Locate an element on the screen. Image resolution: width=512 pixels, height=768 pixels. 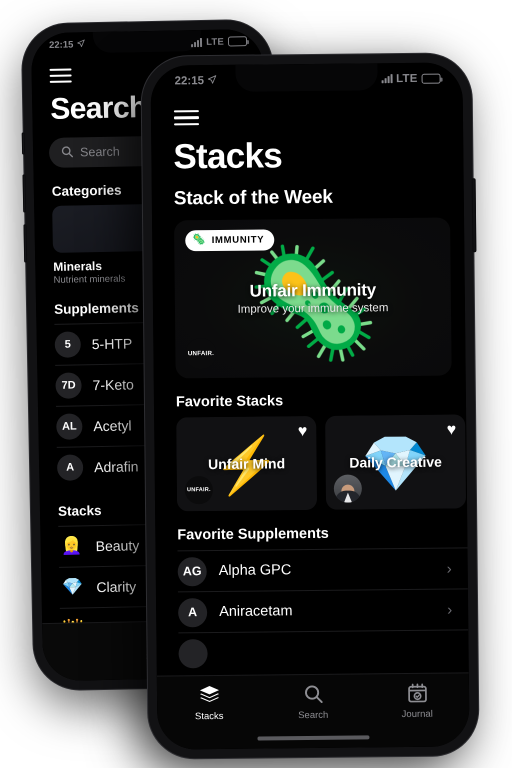
tab-bar: Stacks Search Journal is located at coordinates (313, 711).